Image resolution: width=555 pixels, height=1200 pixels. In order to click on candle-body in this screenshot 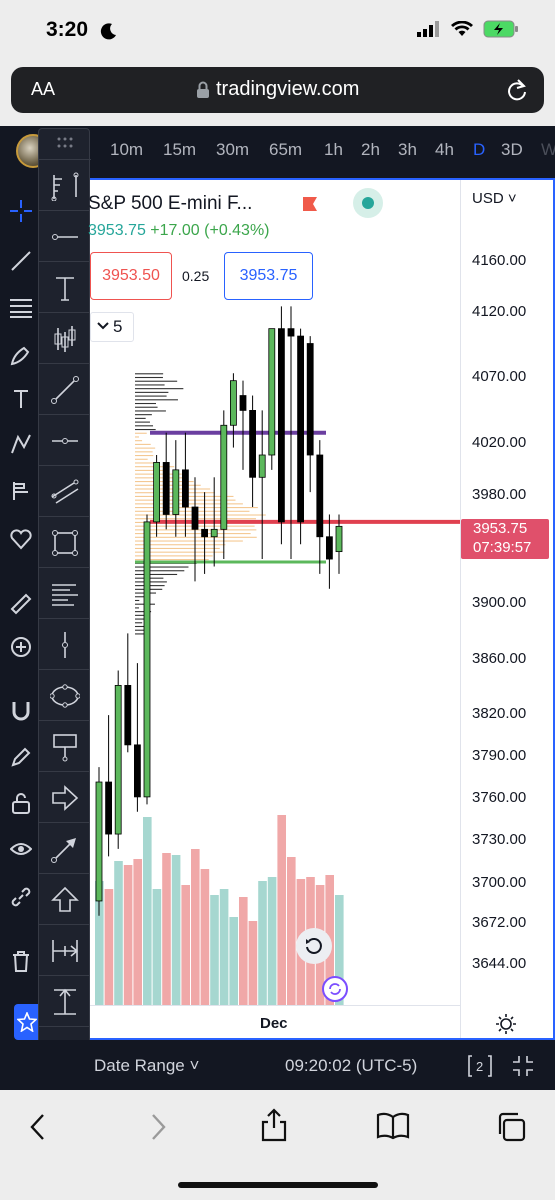, I will do `click(128, 714)`.